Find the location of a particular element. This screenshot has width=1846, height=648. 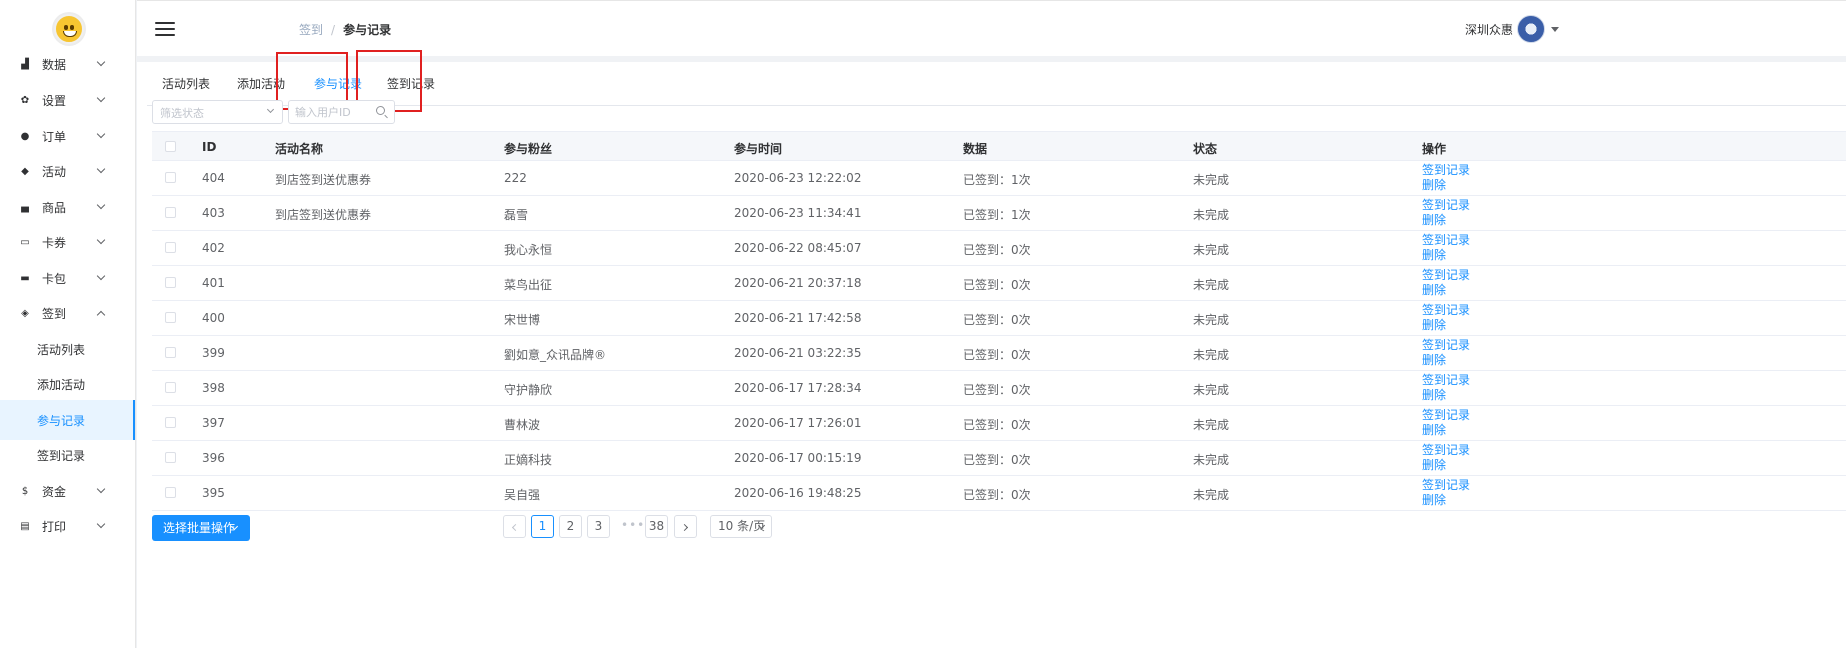

page-1-button: 1 is located at coordinates (542, 526).